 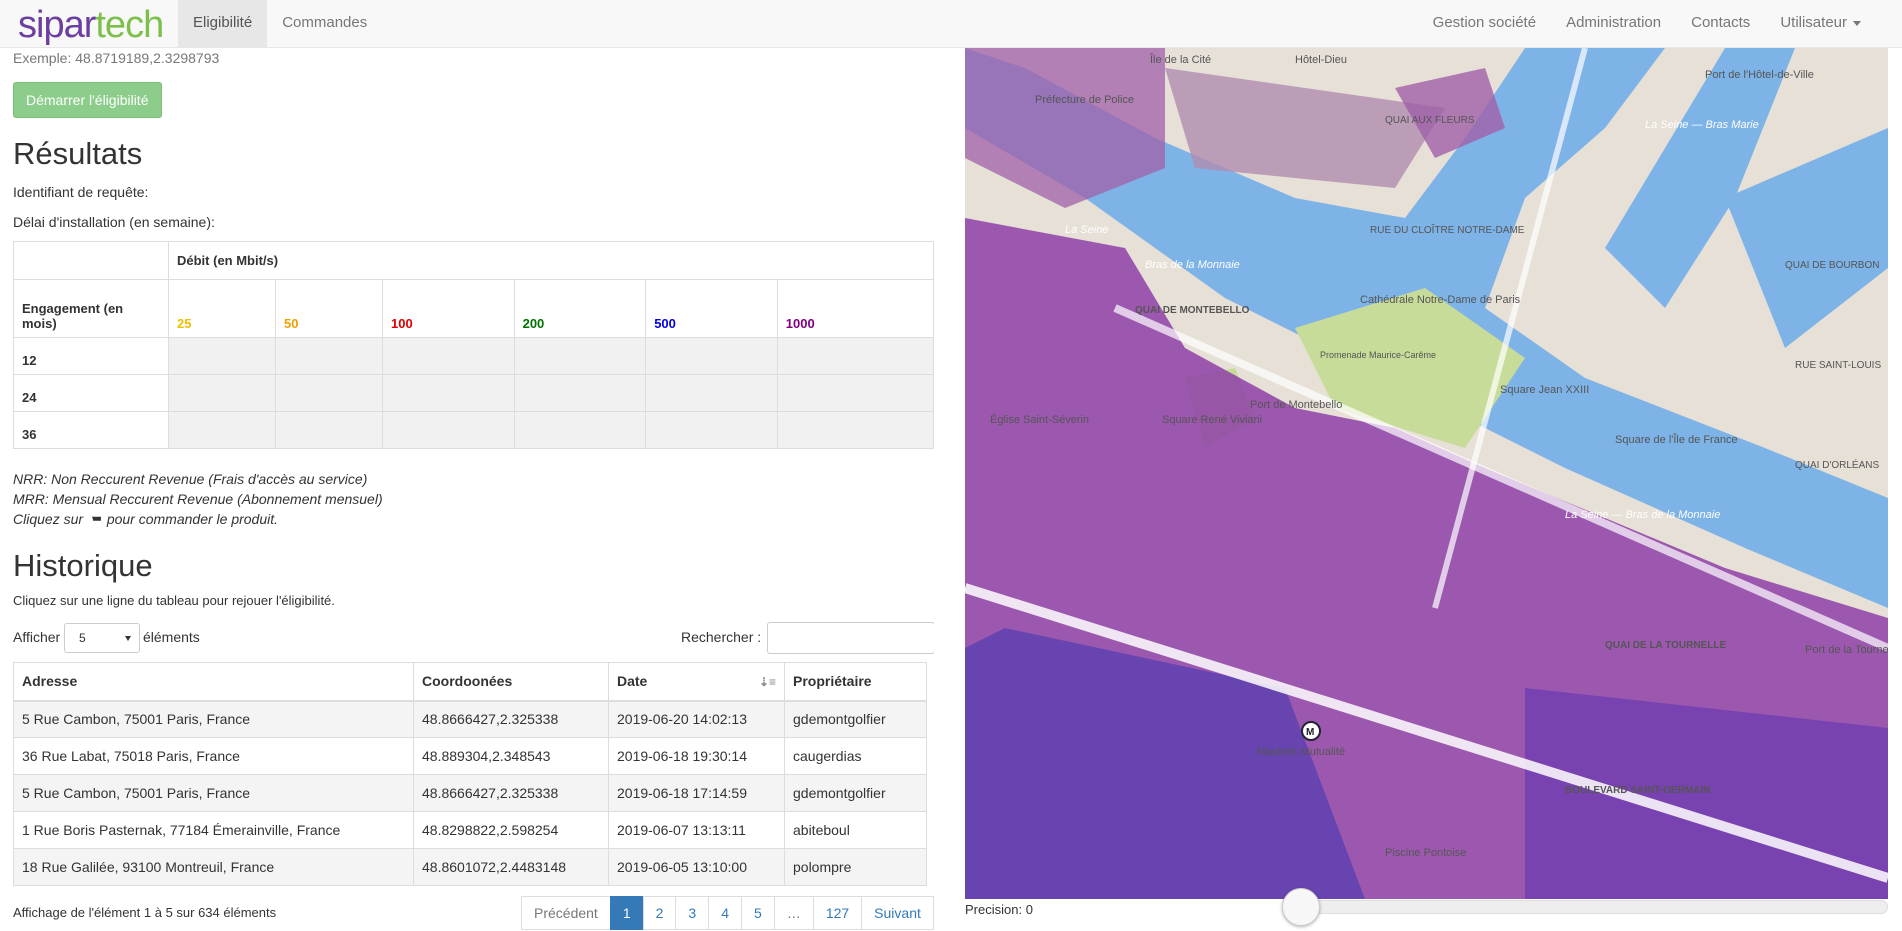 I want to click on engagement-header: Engagement (en mois), so click(x=91, y=308).